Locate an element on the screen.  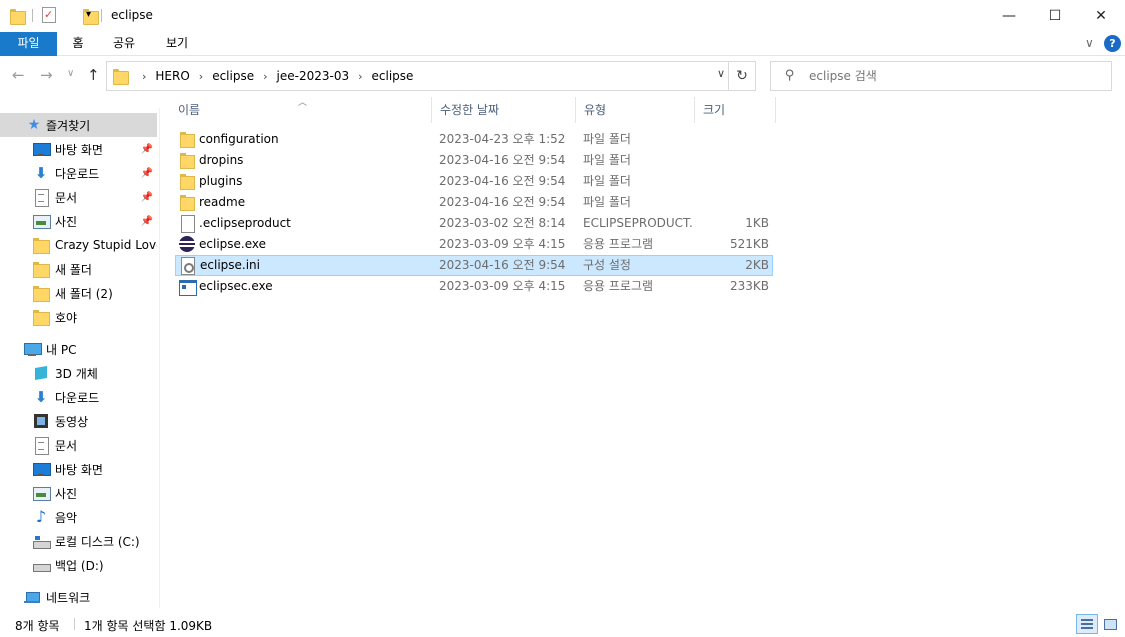
forward-icon: → is located at coordinates (46, 75).